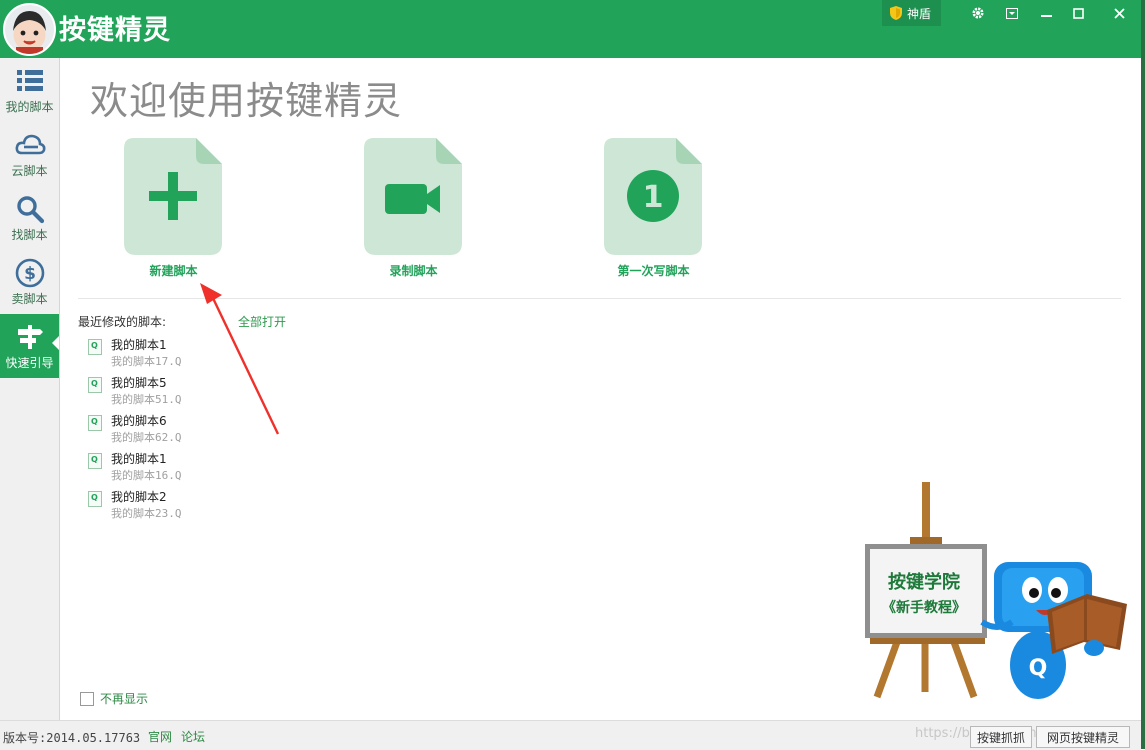 This screenshot has width=1145, height=750. What do you see at coordinates (246, 101) in the screenshot?
I see `welcome-heading: 欢迎使用按键精灵` at bounding box center [246, 101].